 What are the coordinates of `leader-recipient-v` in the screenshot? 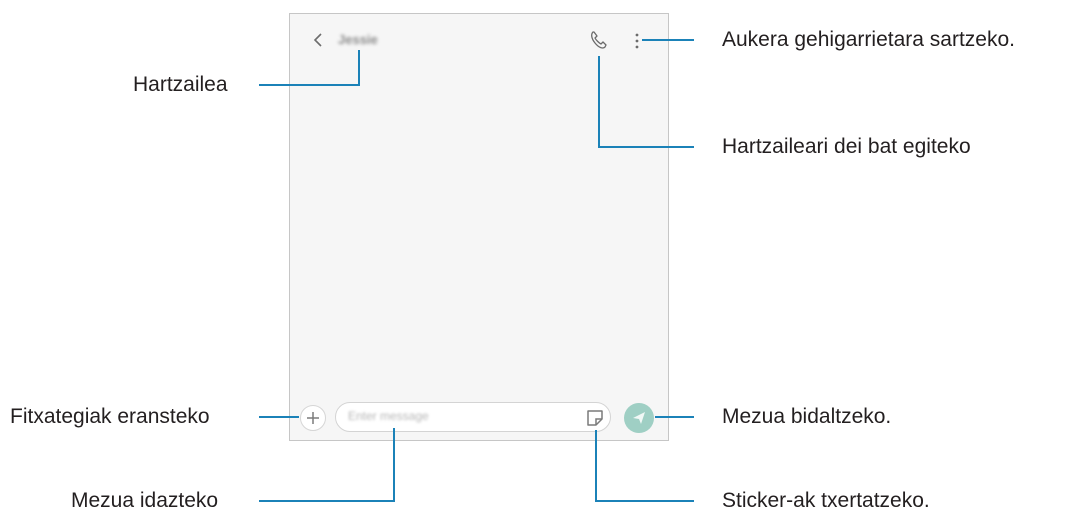 It's located at (359, 68).